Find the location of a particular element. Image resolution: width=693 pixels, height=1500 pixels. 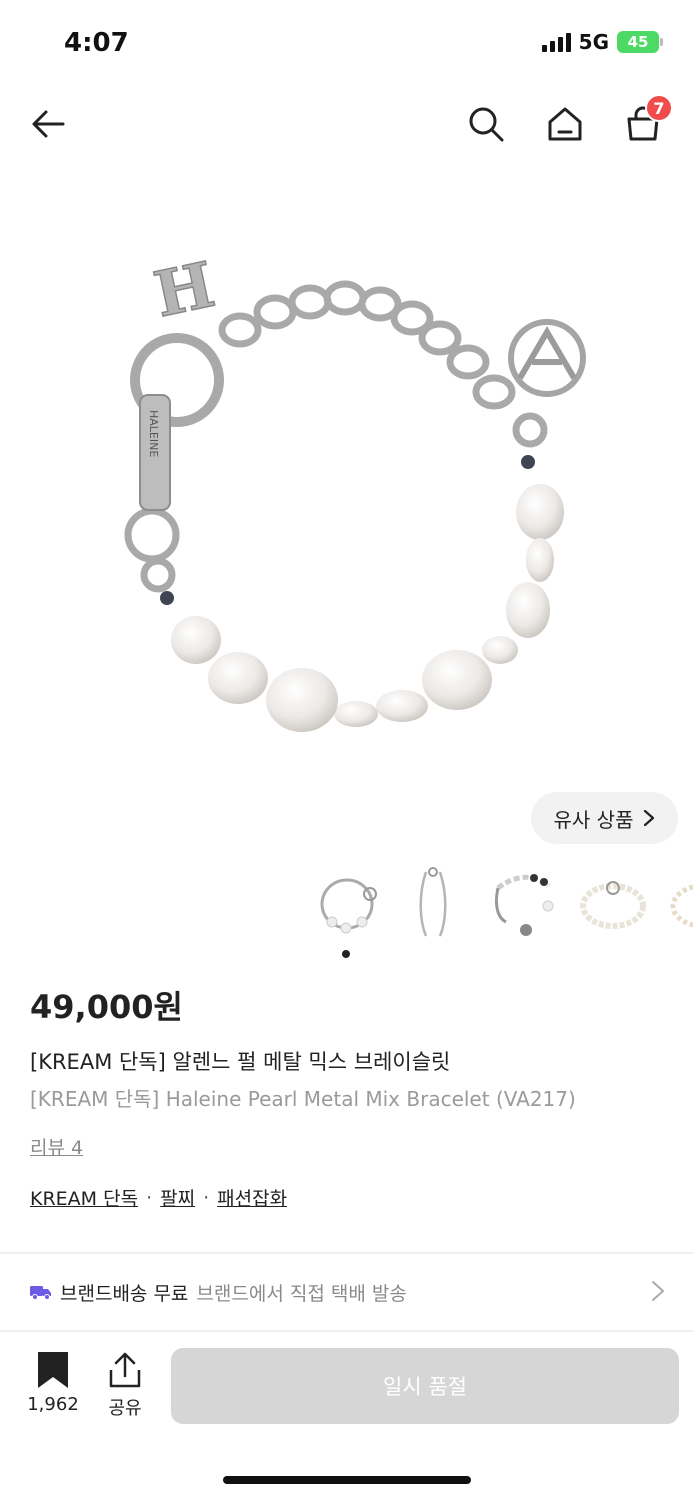

bookmark-count: 1,962 is located at coordinates (53, 1404).